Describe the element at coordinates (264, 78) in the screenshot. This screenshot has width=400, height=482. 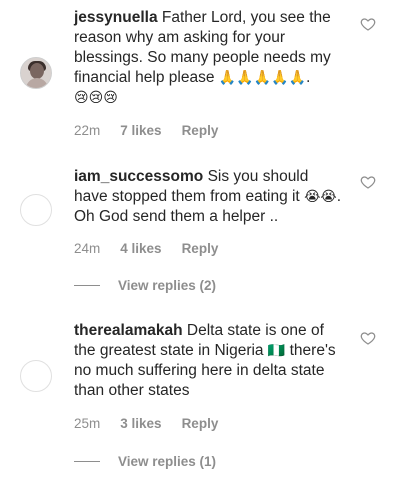
I see `comment-emoji: 🙏🙏🙏🙏🙏.` at that location.